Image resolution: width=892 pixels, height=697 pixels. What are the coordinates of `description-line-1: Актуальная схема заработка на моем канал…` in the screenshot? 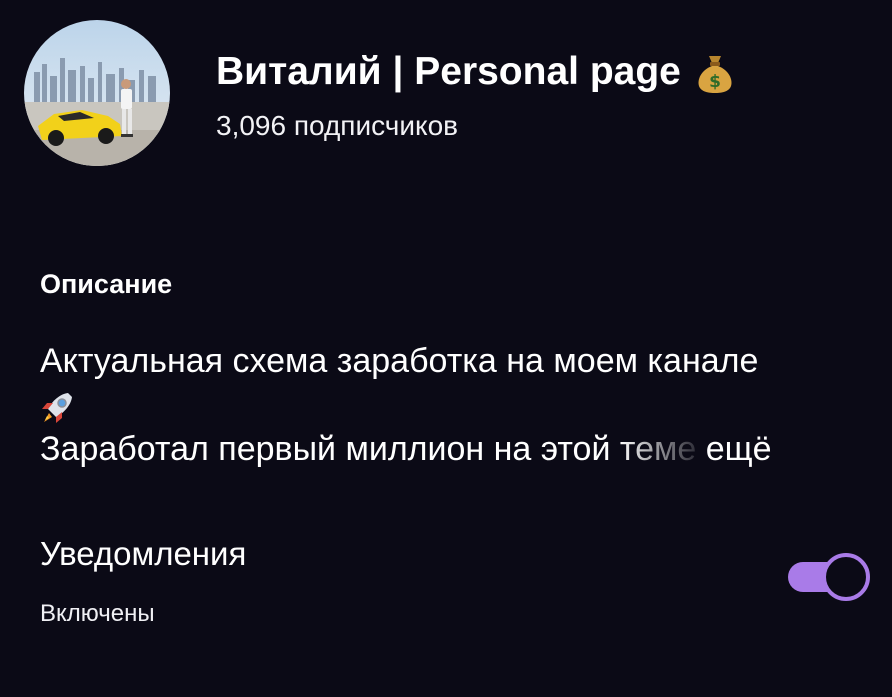 It's located at (399, 361).